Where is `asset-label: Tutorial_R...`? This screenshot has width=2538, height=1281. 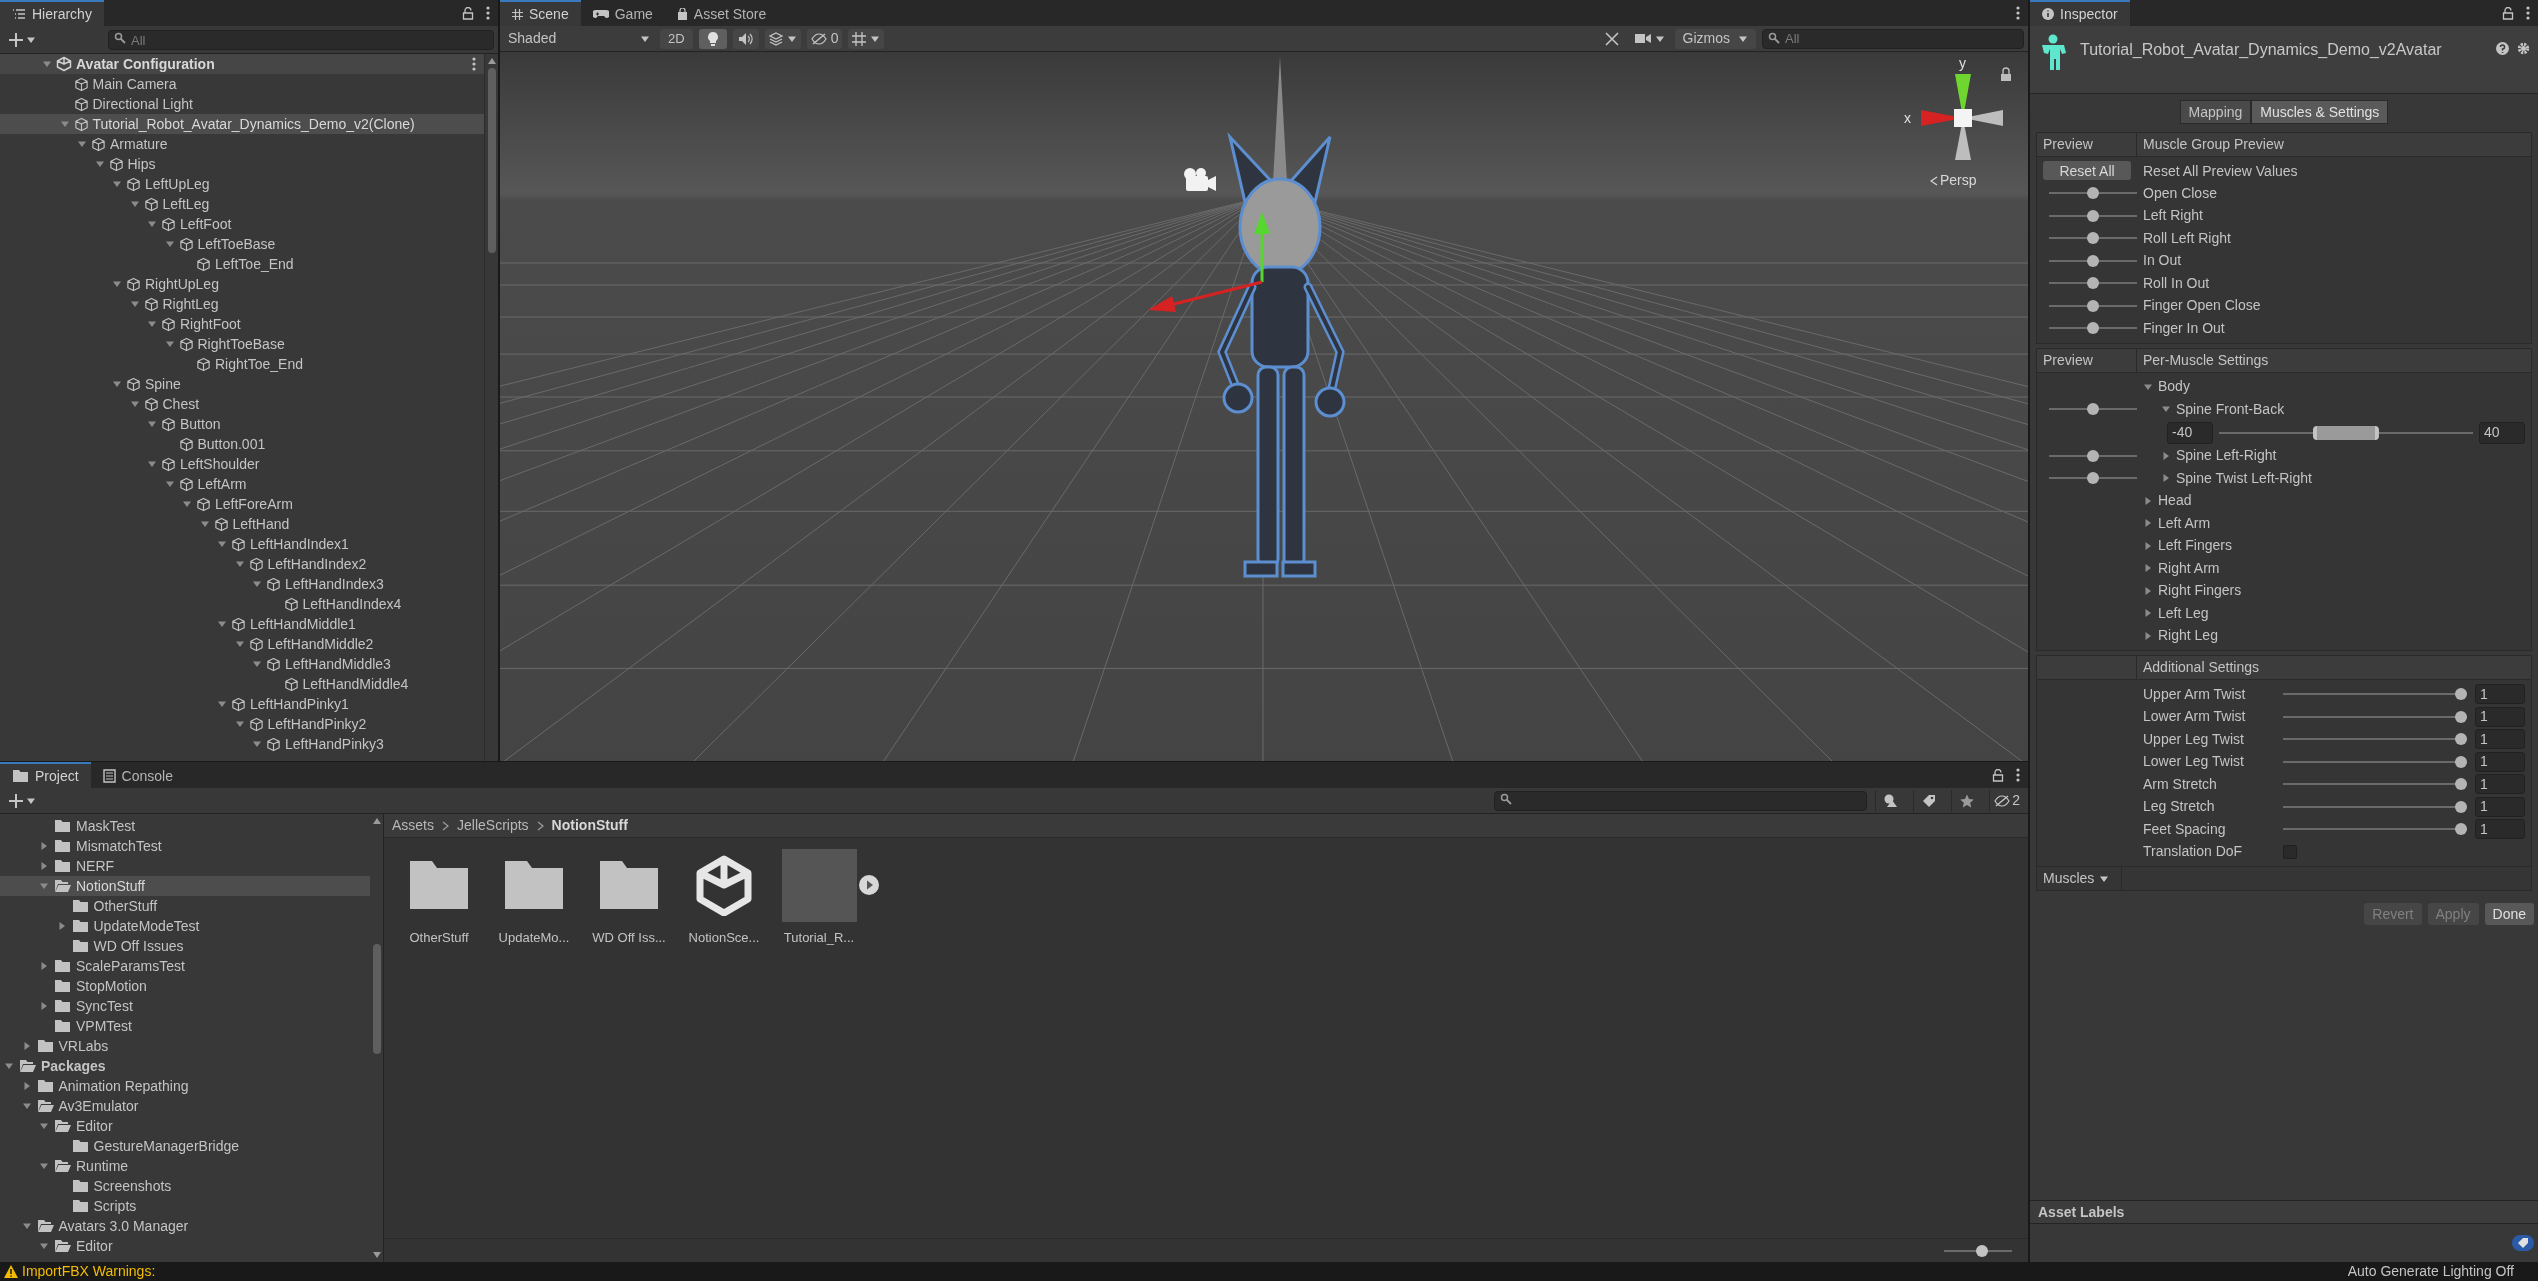
asset-label: Tutorial_R... is located at coordinates (819, 938).